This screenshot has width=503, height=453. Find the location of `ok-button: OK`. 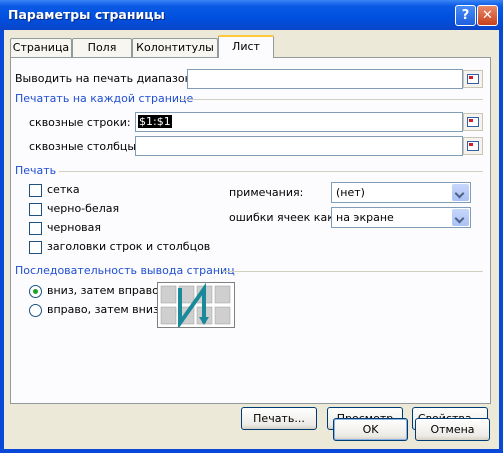

ok-button: OK is located at coordinates (370, 429).